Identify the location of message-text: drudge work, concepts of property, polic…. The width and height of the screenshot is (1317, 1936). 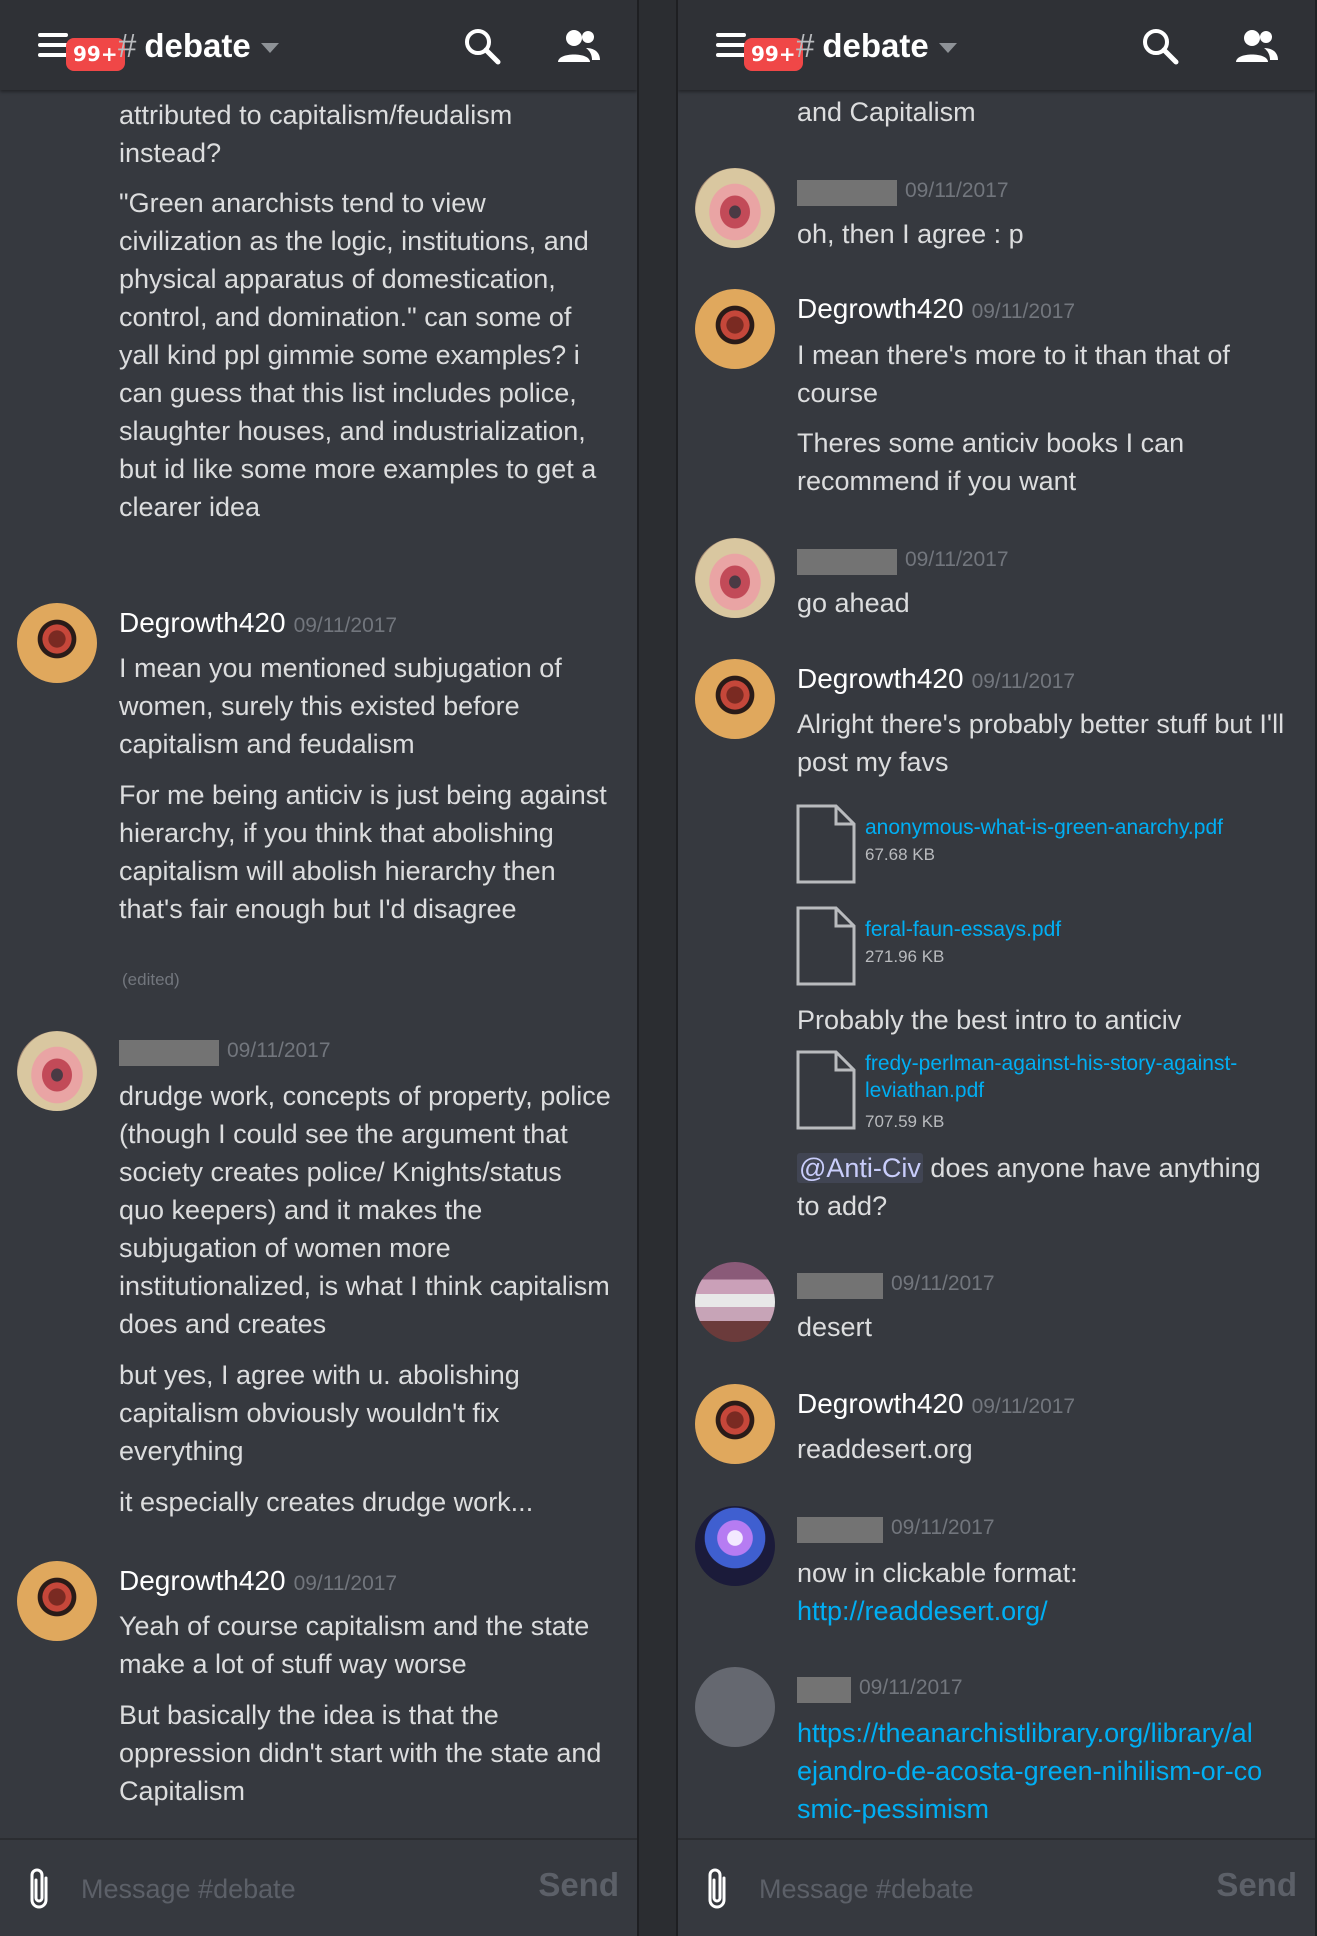
(365, 1210).